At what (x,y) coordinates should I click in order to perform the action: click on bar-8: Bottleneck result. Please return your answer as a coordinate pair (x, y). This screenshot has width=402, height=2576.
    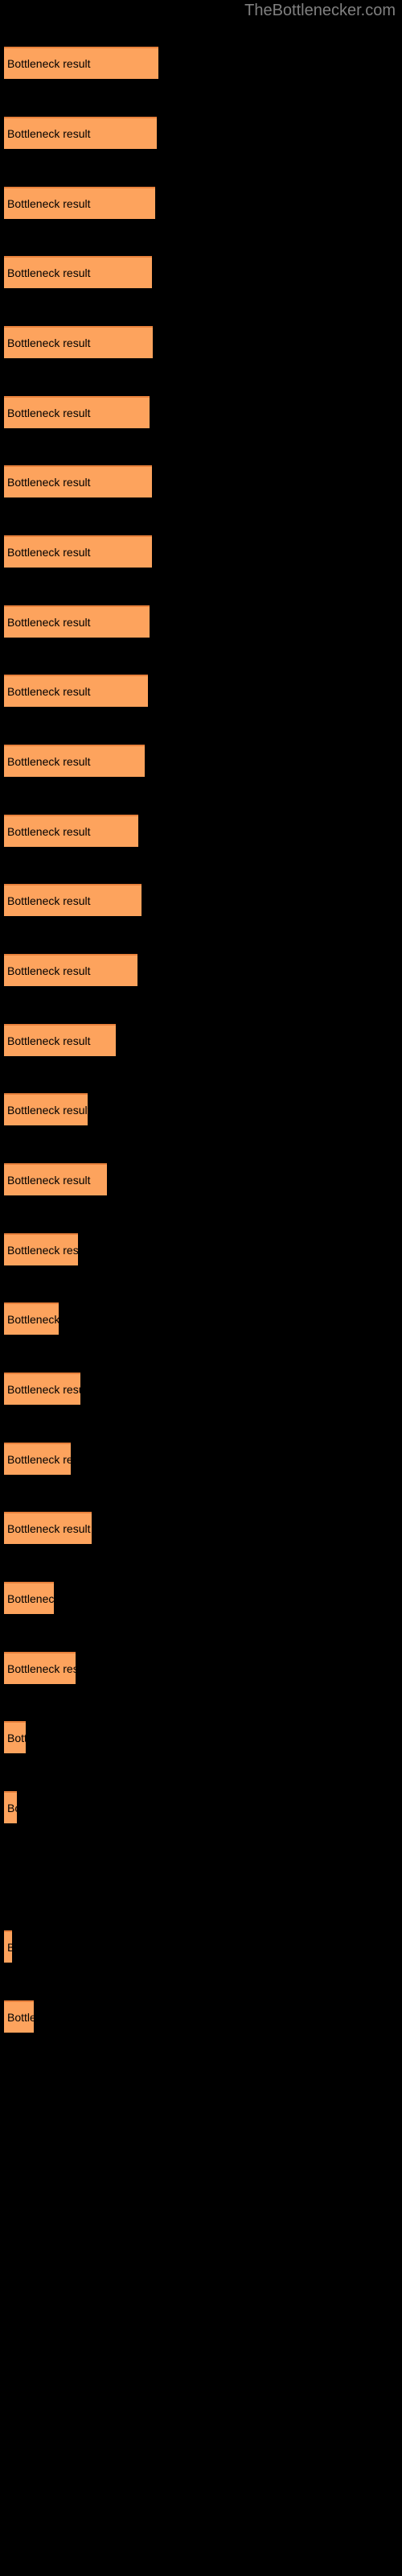
    Looking at the image, I should click on (78, 551).